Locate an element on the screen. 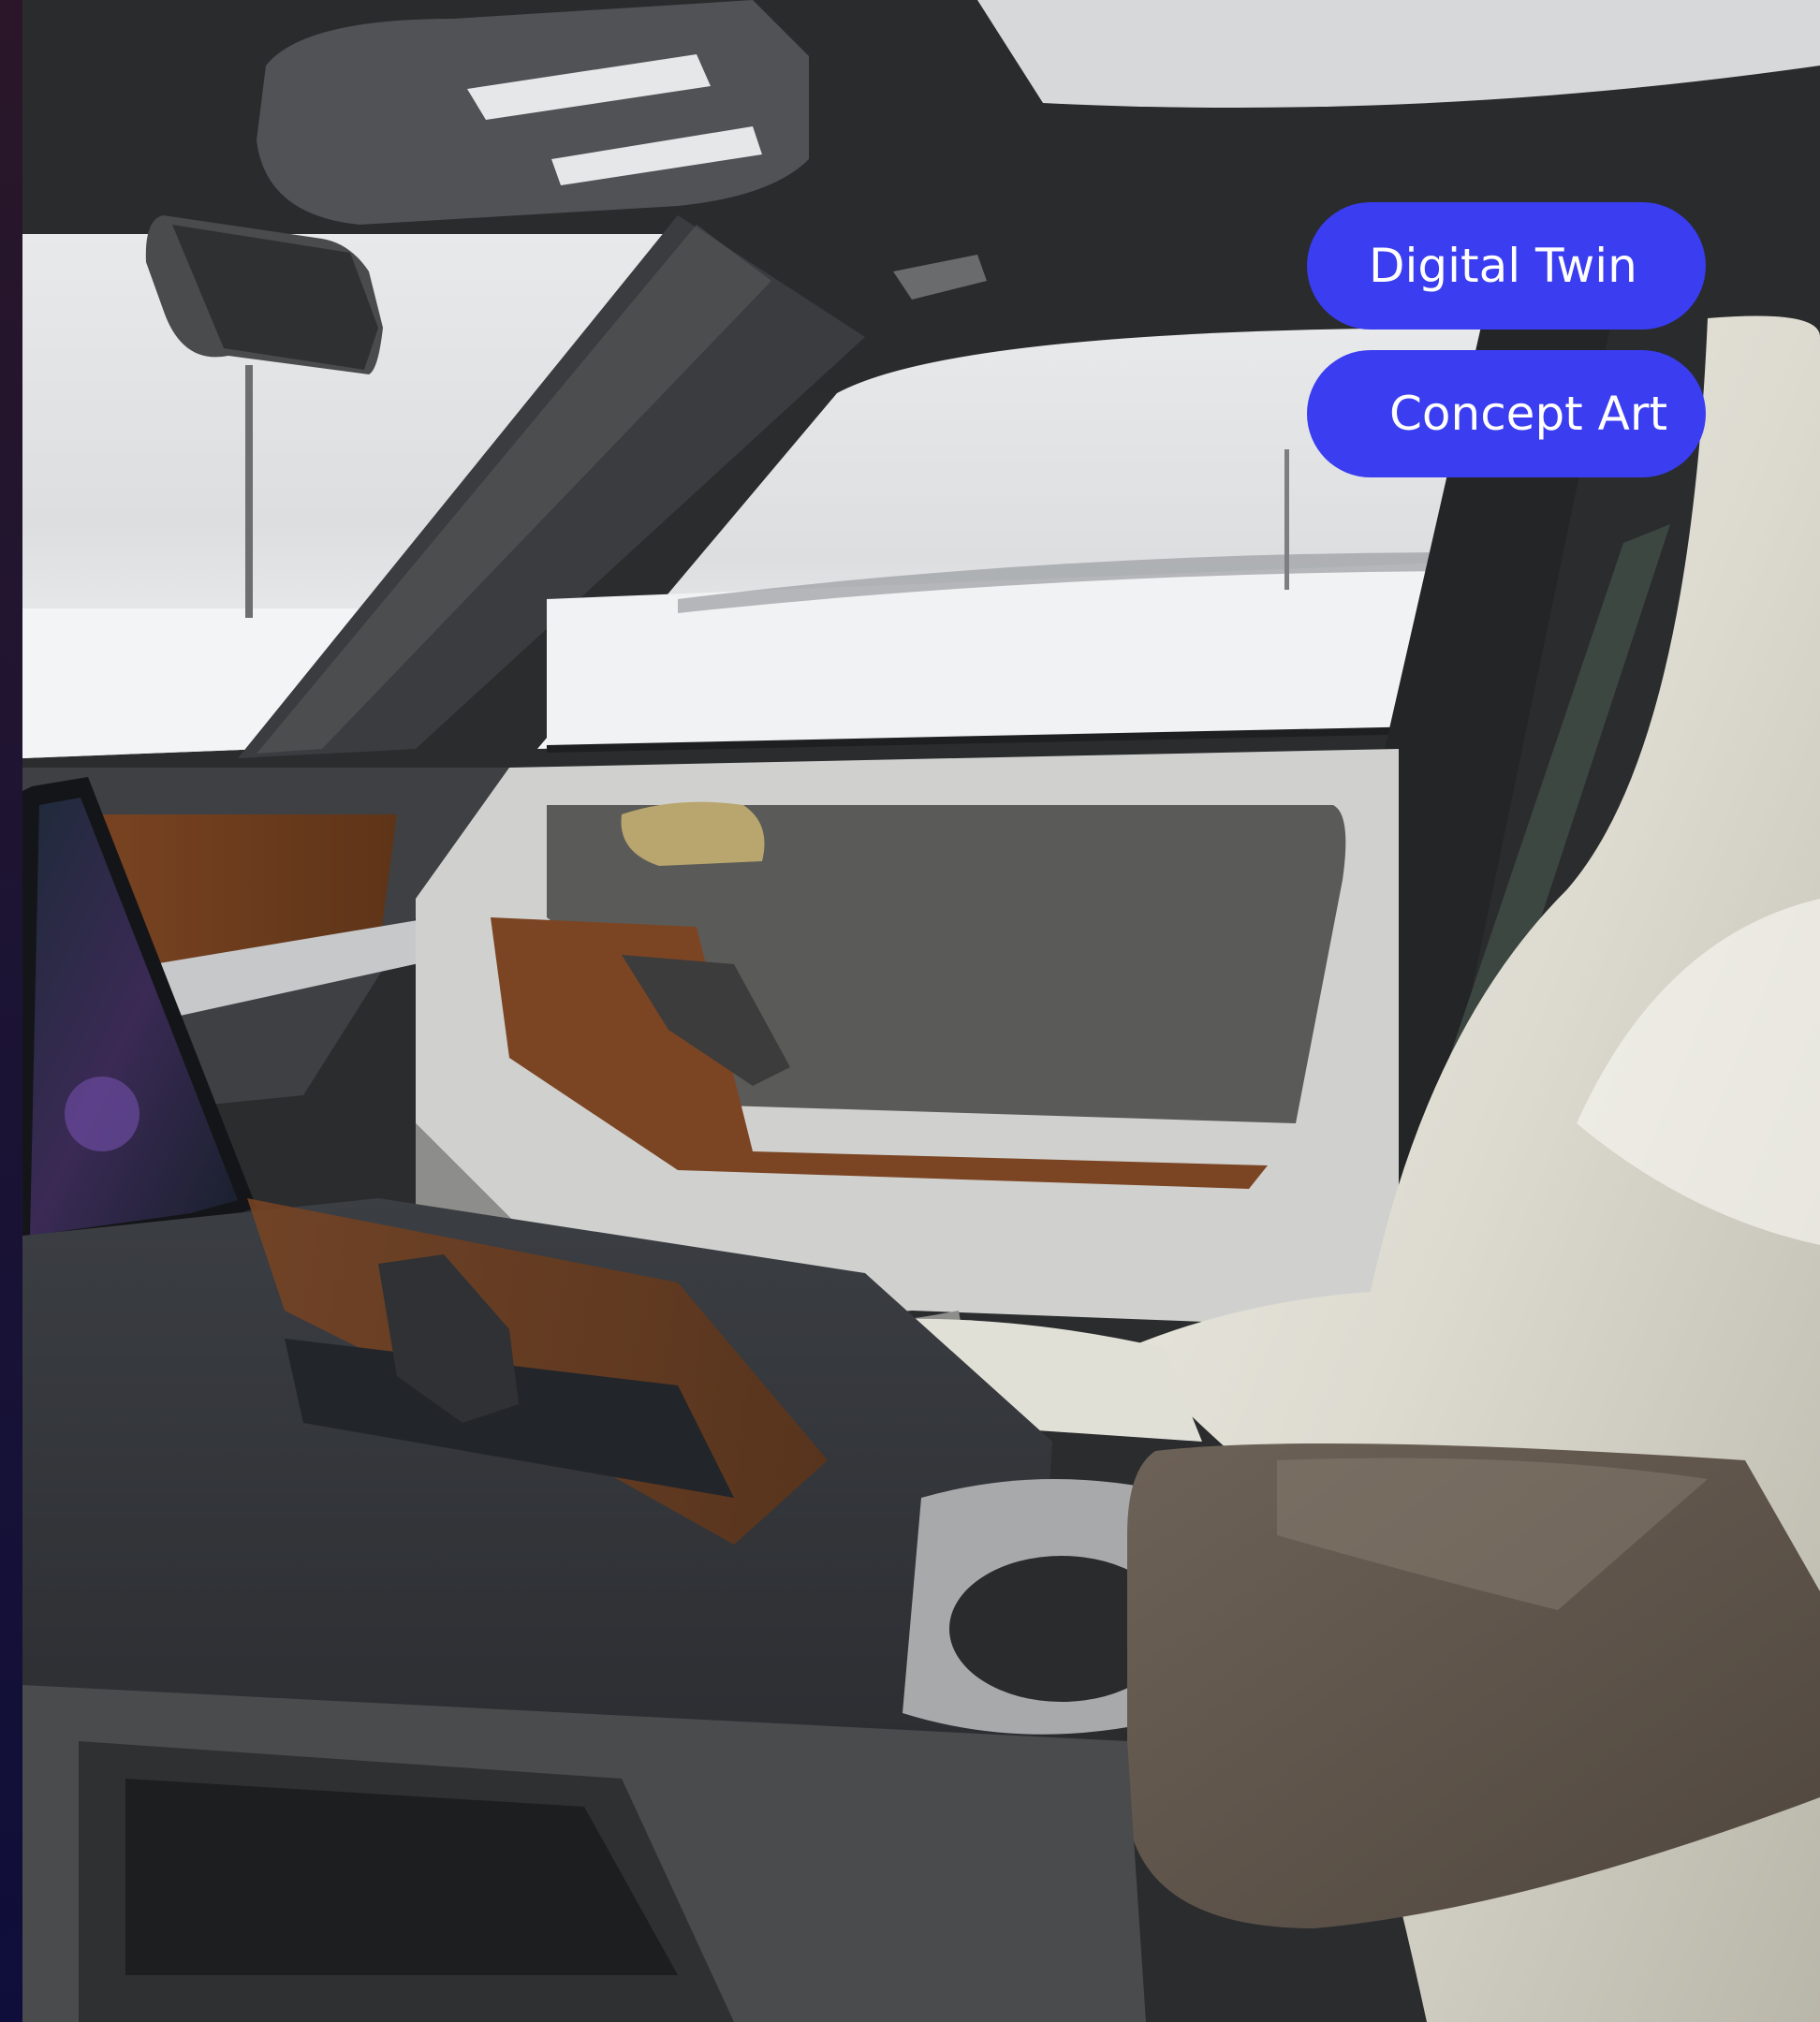  digital-twin-button: Digital Twin is located at coordinates (1506, 266).